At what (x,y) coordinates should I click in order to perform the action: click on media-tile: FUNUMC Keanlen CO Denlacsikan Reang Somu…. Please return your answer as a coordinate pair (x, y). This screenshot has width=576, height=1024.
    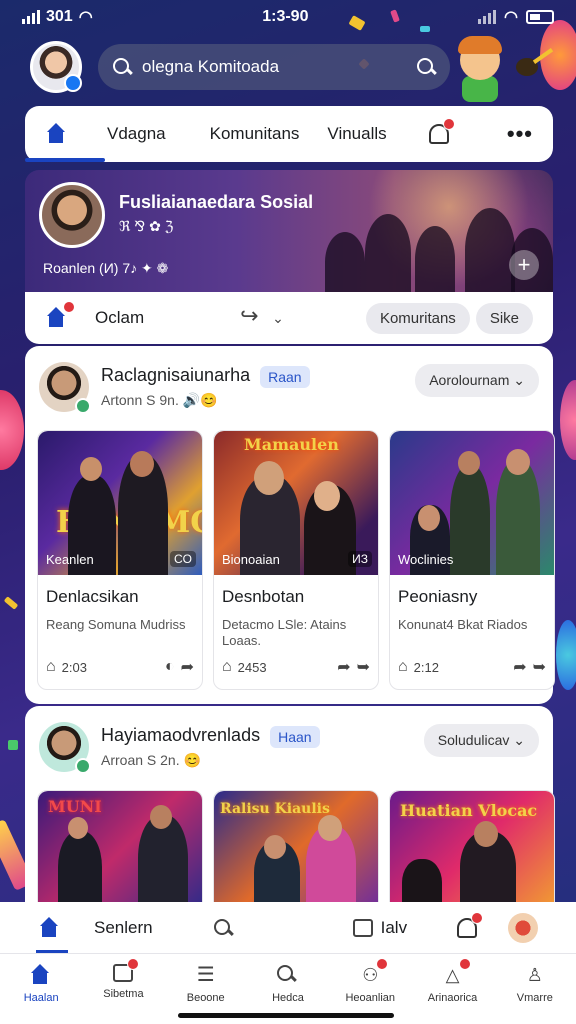
    Looking at the image, I should click on (120, 560).